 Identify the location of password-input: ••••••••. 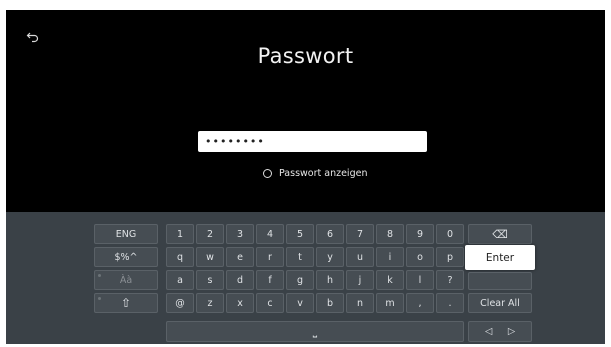
(312, 141).